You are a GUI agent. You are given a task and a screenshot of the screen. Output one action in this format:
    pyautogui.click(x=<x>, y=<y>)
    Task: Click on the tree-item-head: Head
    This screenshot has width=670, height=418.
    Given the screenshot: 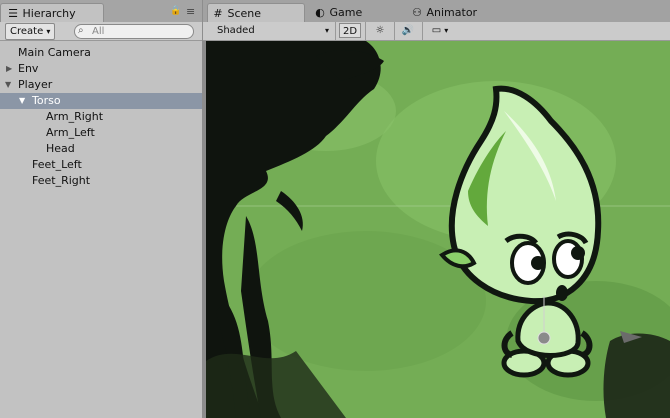 What is the action you would take?
    pyautogui.click(x=101, y=149)
    